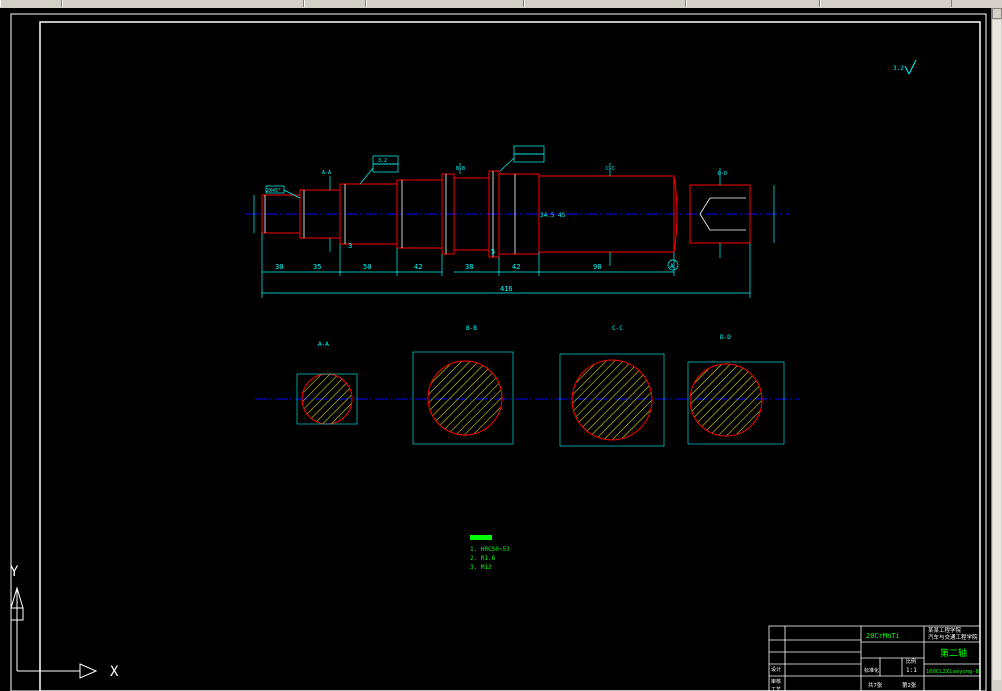 The image size is (1002, 691). I want to click on cut-label-c: C-C, so click(610, 169).